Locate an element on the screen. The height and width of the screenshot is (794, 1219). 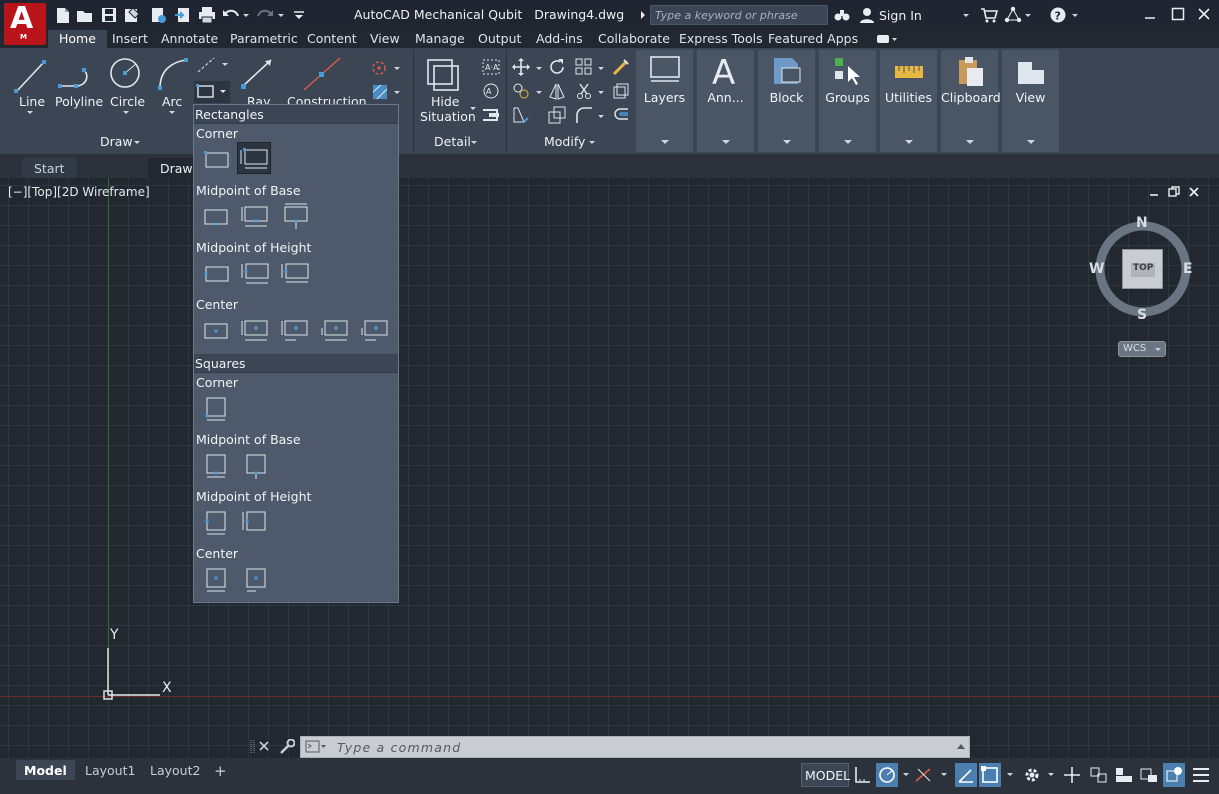
copy-dropdown-icon is located at coordinates (539, 92).